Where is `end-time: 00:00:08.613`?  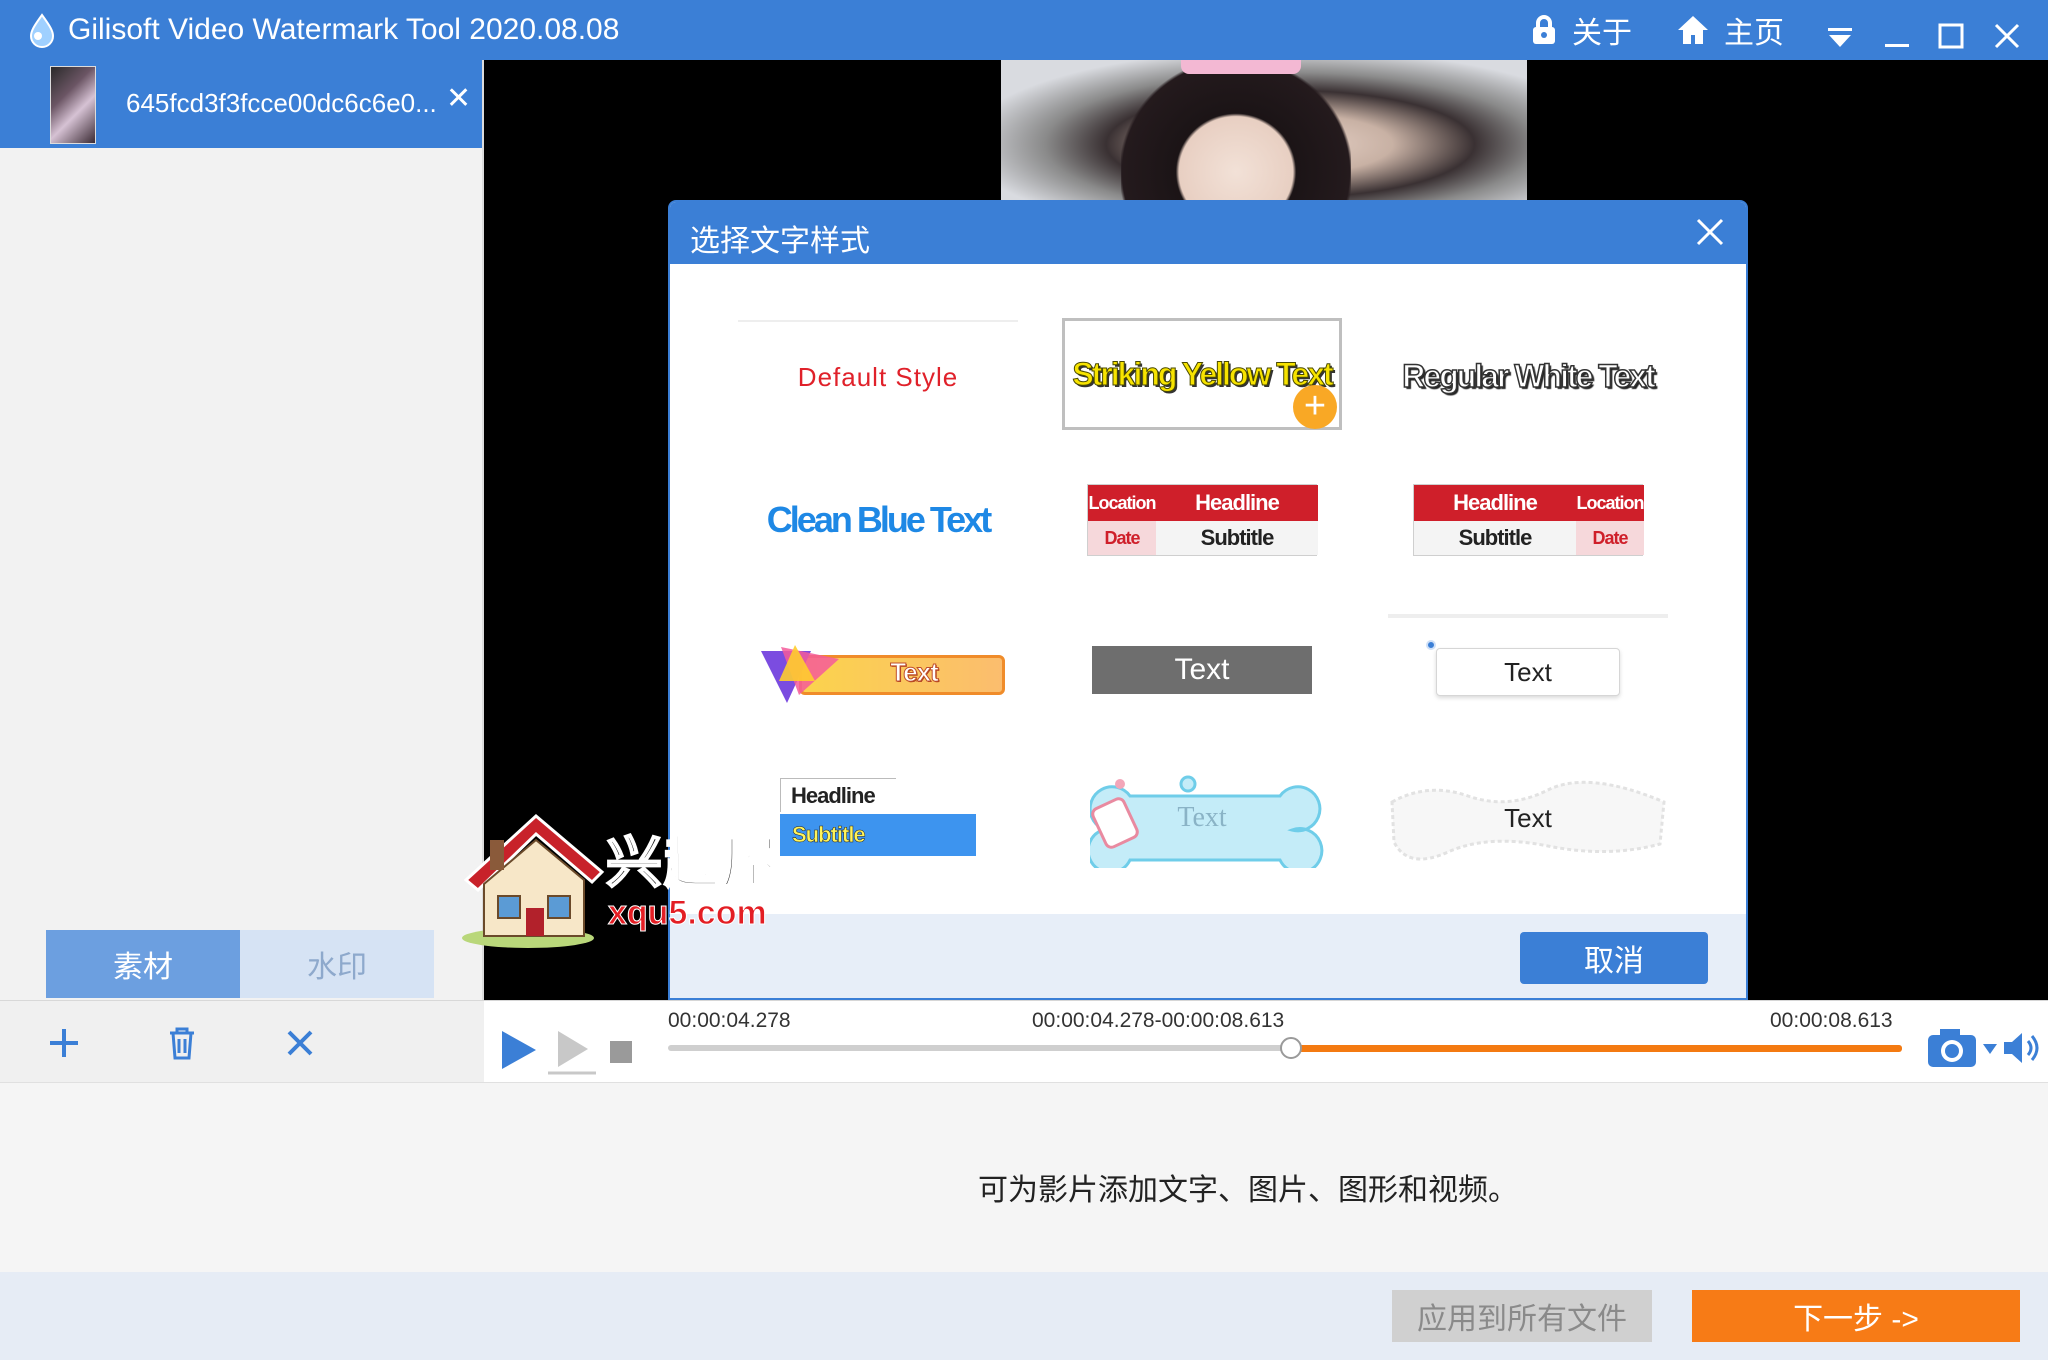 end-time: 00:00:08.613 is located at coordinates (1831, 1020).